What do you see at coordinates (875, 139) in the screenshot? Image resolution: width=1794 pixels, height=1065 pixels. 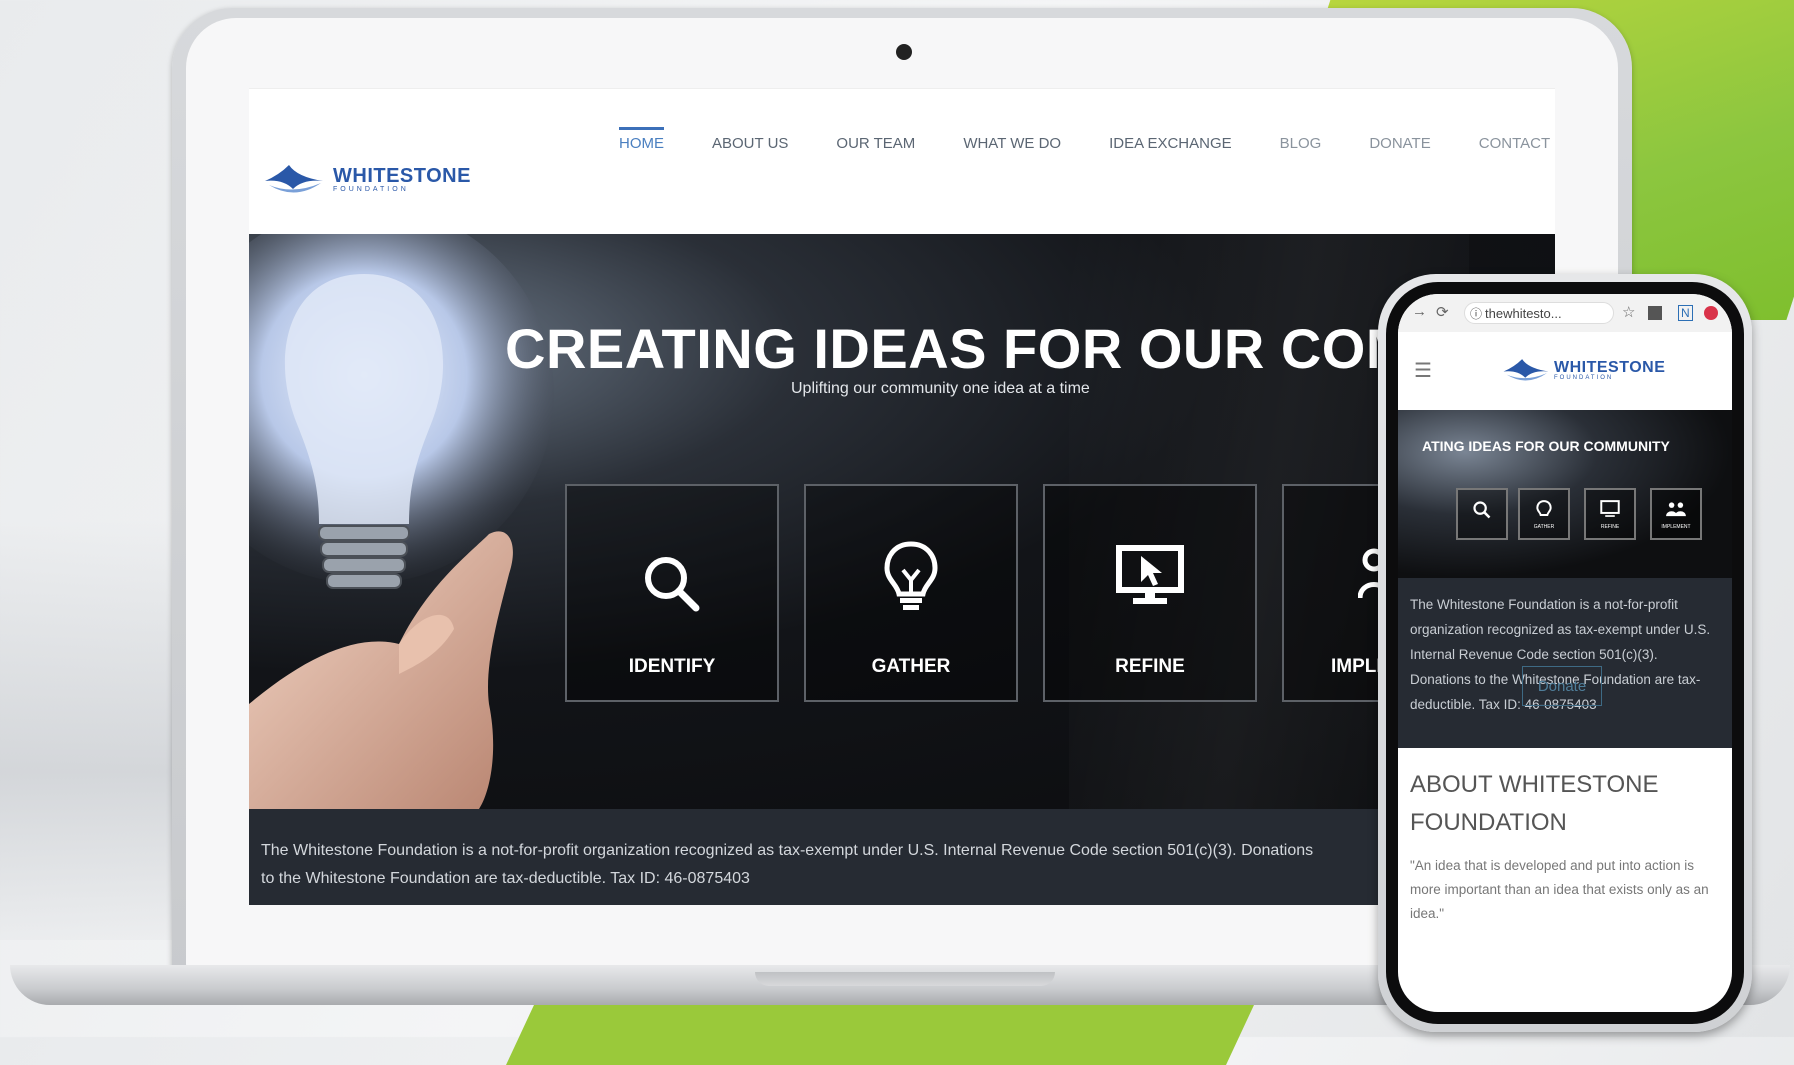 I see `nav-our-team: OUR TEAM` at bounding box center [875, 139].